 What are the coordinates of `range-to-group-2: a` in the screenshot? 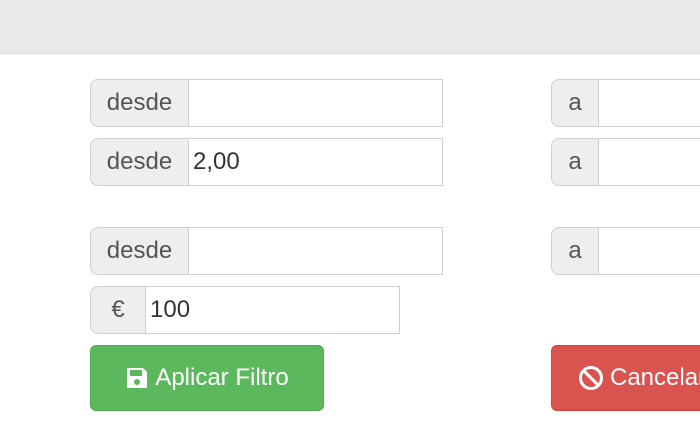 It's located at (625, 162).